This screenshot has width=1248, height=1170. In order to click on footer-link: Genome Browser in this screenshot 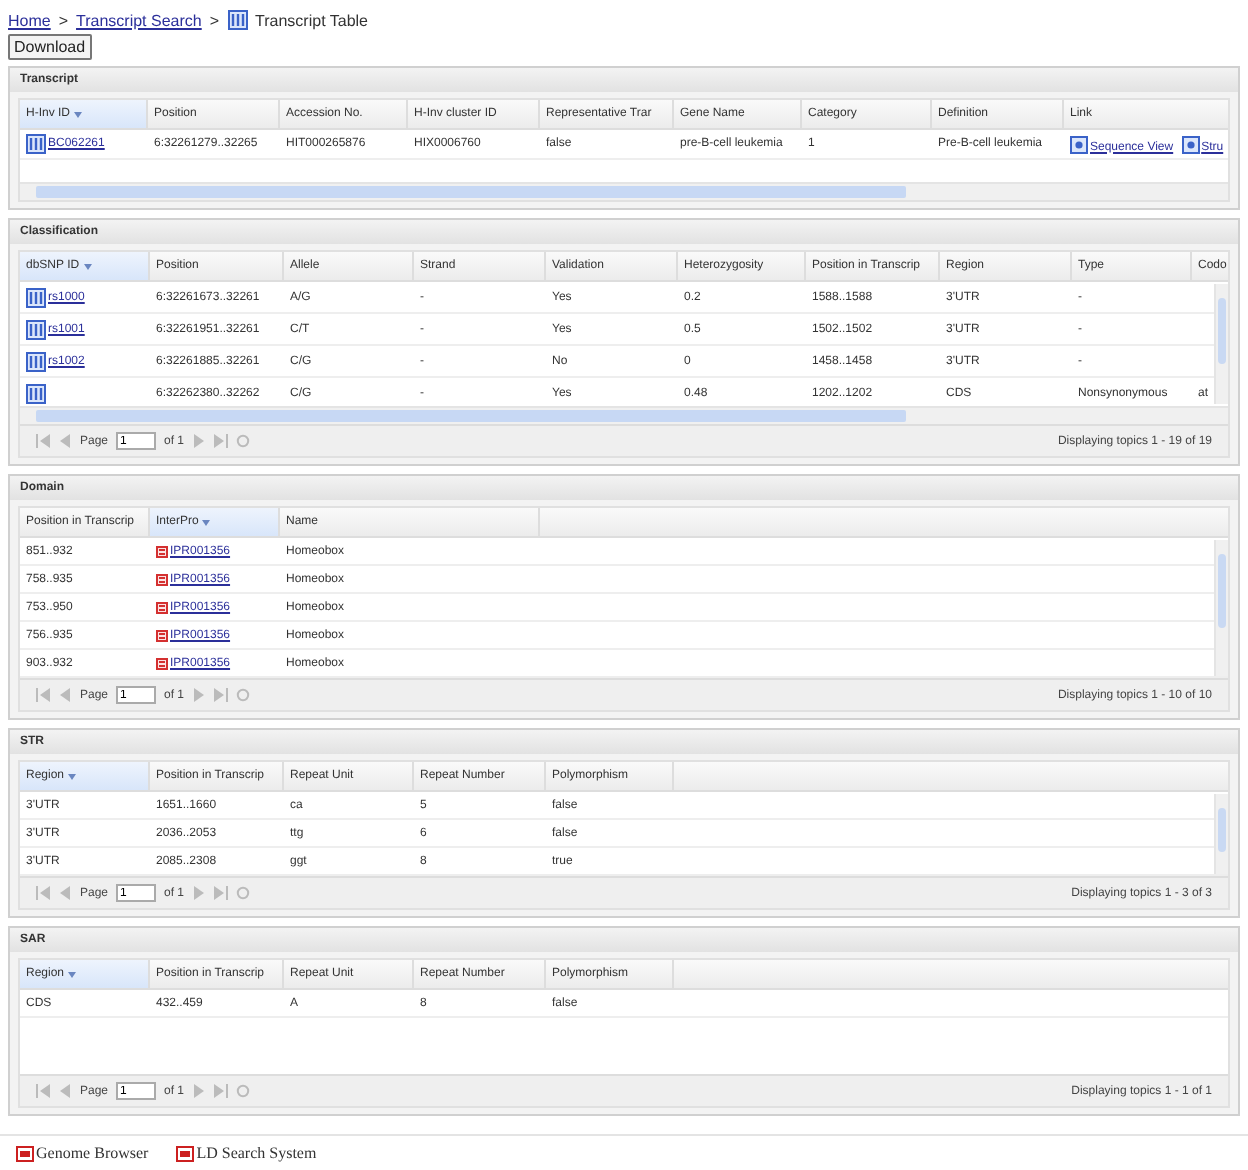, I will do `click(92, 1153)`.